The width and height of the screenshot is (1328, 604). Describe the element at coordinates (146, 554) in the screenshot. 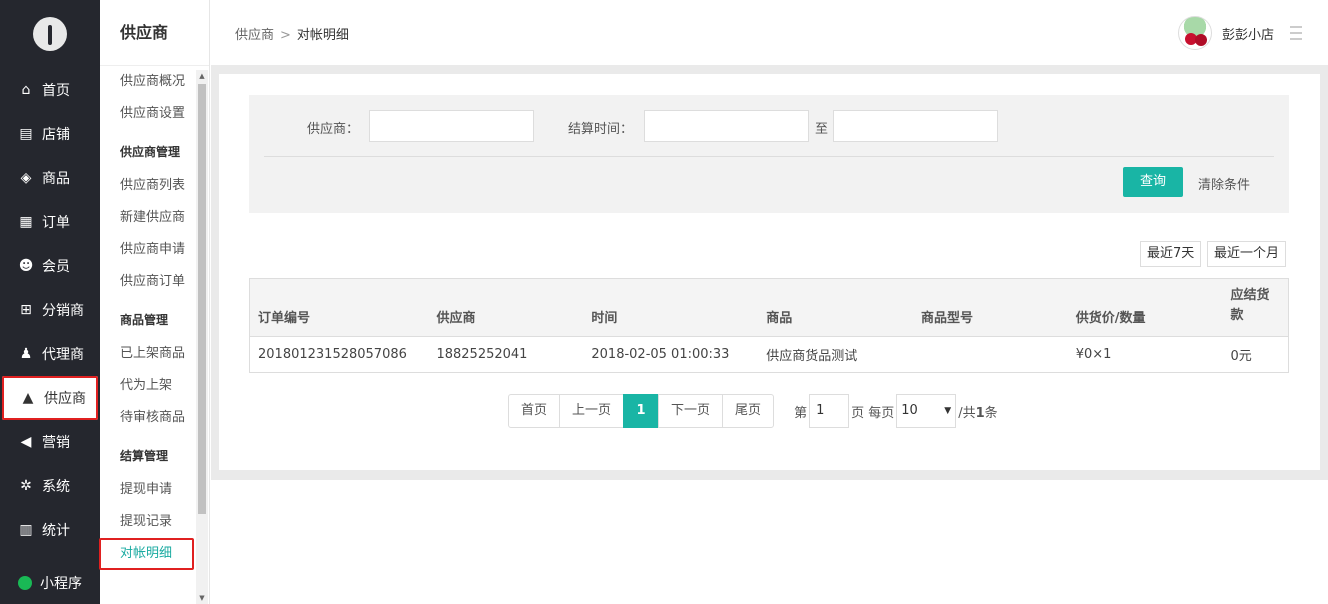

I see `subnav-item-reconciliation: 对帐明细` at that location.